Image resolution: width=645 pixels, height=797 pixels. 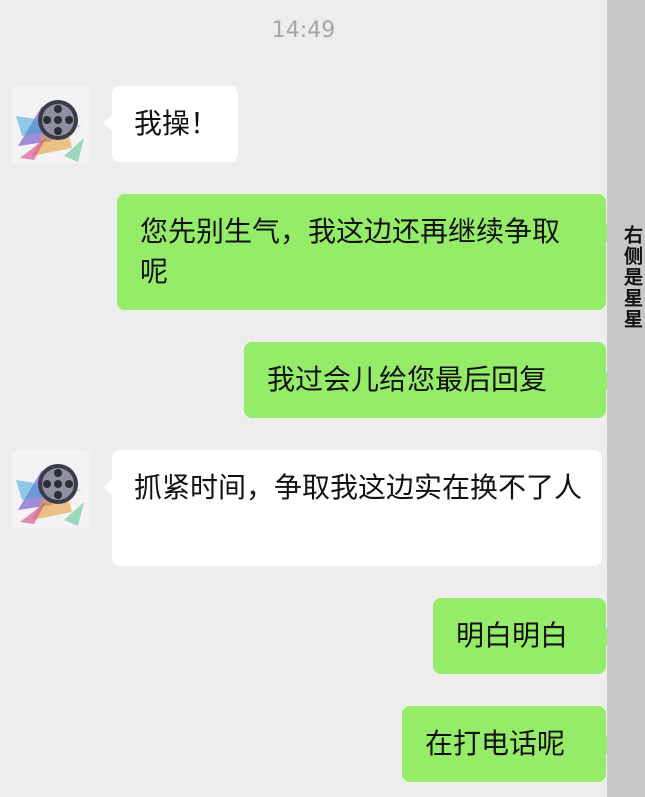 What do you see at coordinates (495, 743) in the screenshot?
I see `message-text: 在打电话呢` at bounding box center [495, 743].